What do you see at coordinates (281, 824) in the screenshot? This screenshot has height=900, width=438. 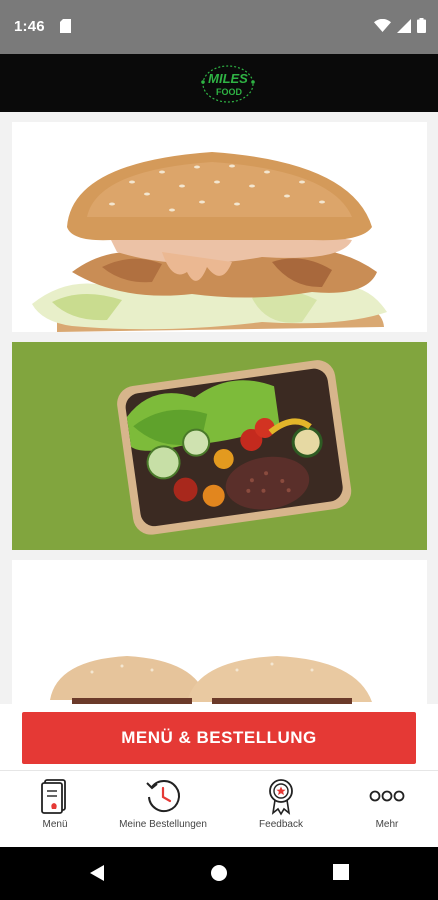 I see `nav-label-feedback: Feedback` at bounding box center [281, 824].